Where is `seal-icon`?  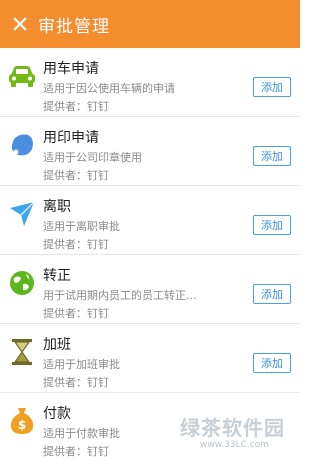
seal-icon is located at coordinates (22, 145).